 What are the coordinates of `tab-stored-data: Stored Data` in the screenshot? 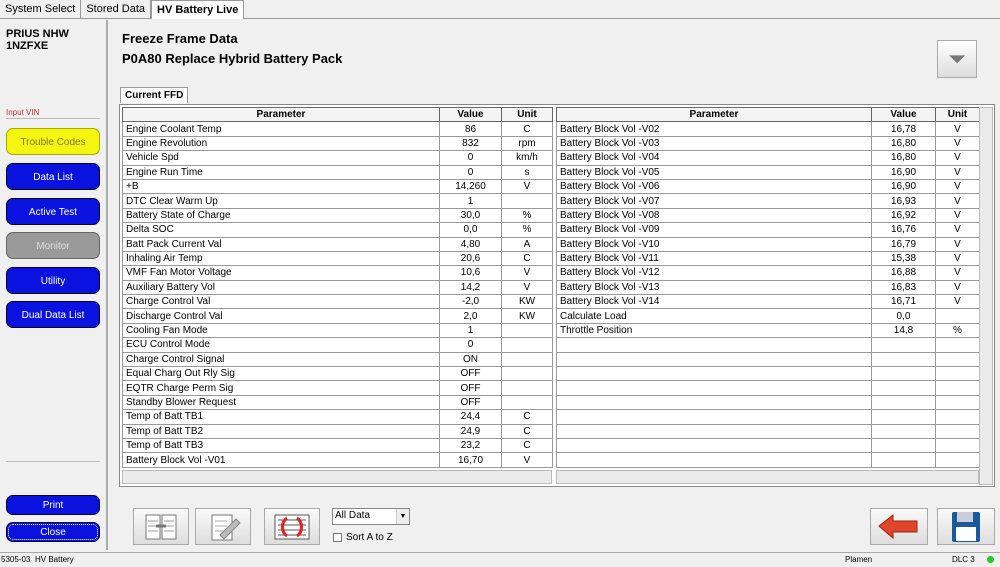 It's located at (116, 9).